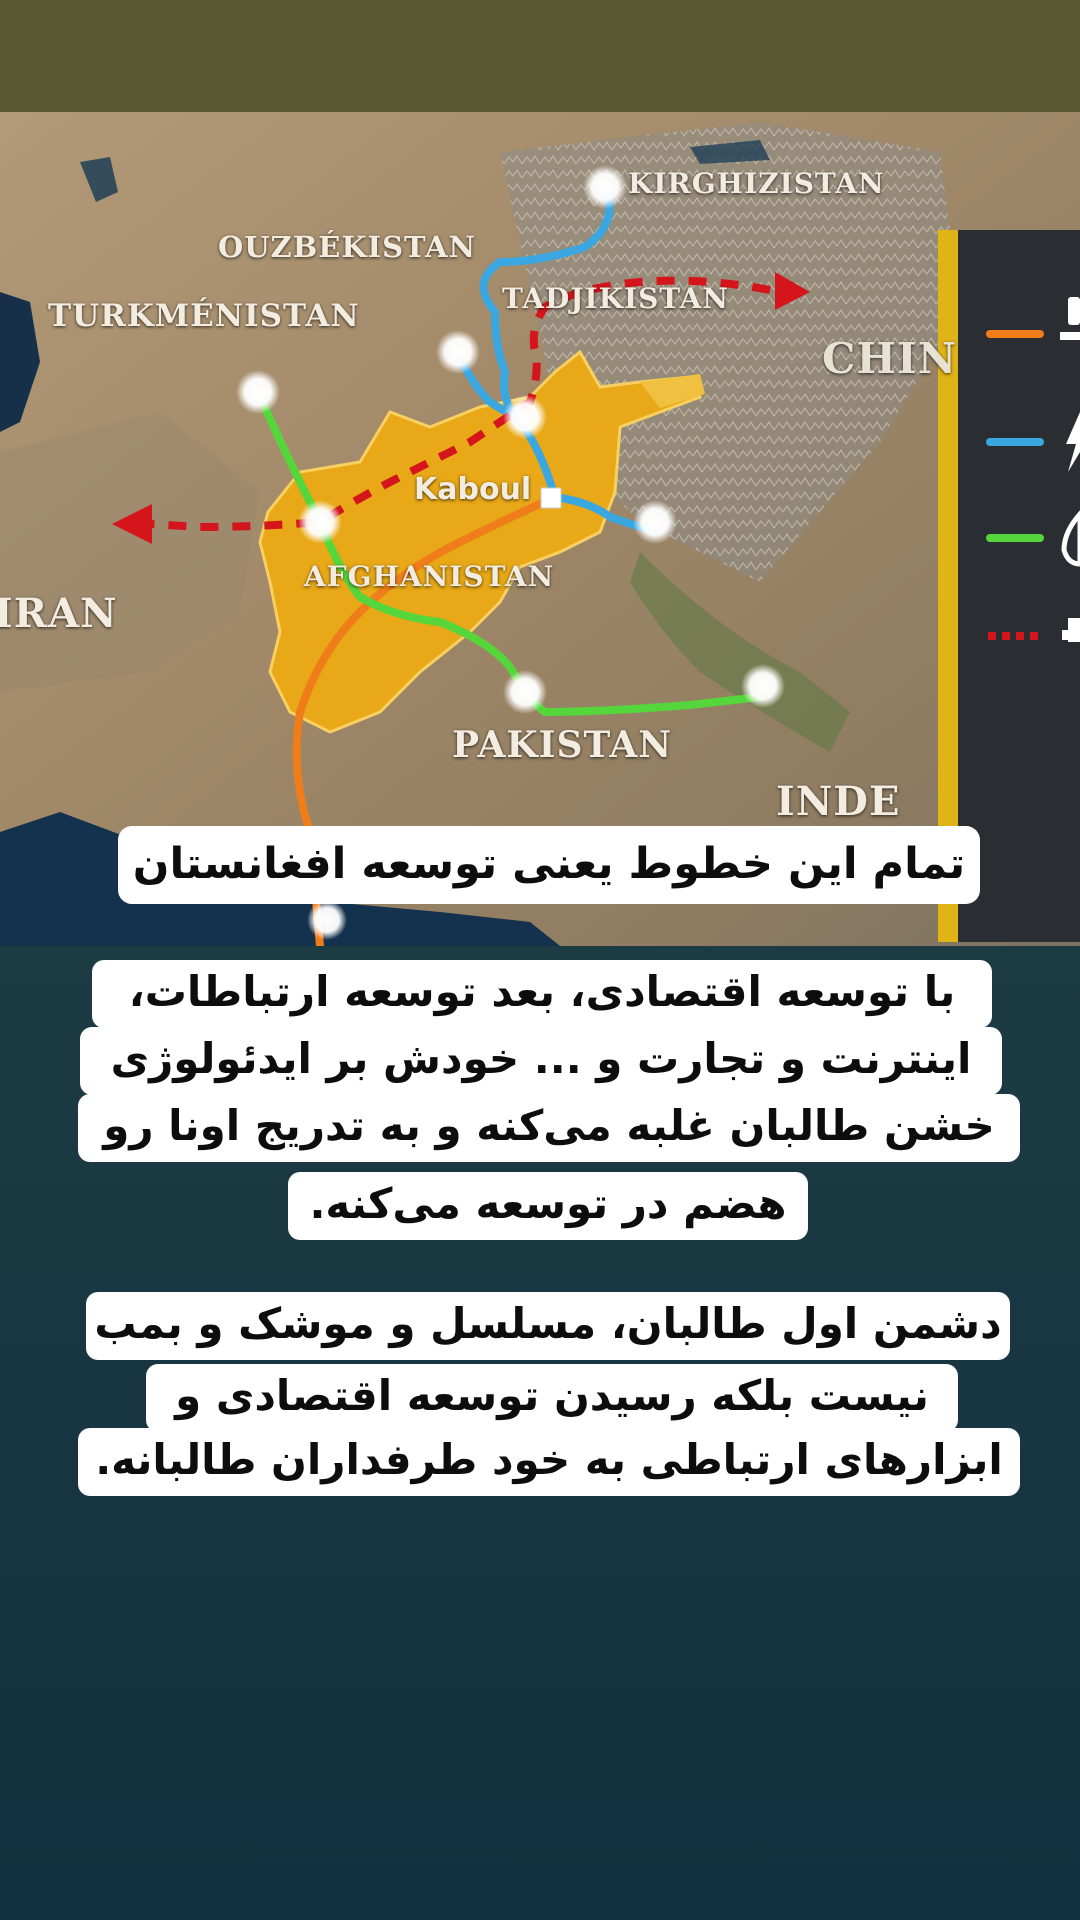 This screenshot has height=1920, width=1080. What do you see at coordinates (549, 865) in the screenshot?
I see `map-caption: تمام این خطوط یعنی توسعه افغانستان` at bounding box center [549, 865].